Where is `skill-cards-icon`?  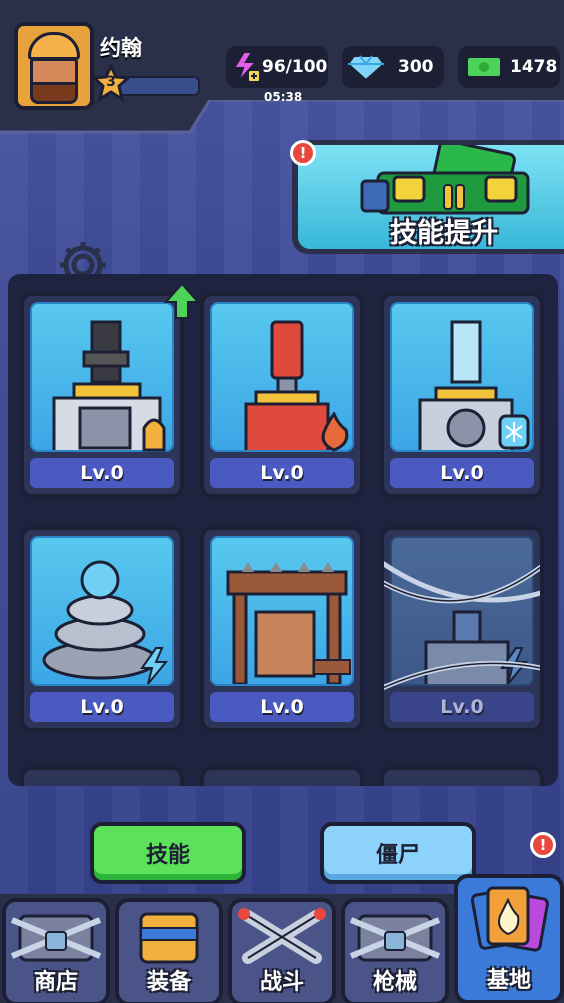 skill-cards-icon is located at coordinates (509, 919).